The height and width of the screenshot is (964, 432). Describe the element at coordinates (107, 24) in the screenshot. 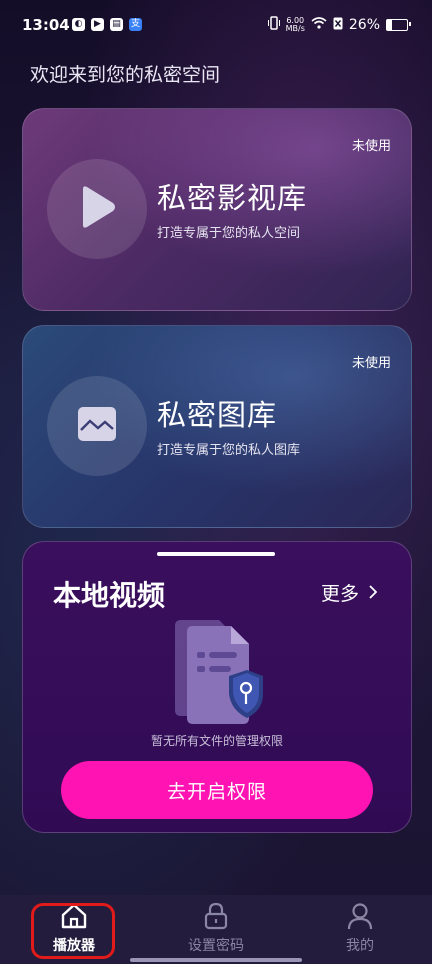

I see `status-app-icons: ◐ ▶ ▤ 支` at that location.